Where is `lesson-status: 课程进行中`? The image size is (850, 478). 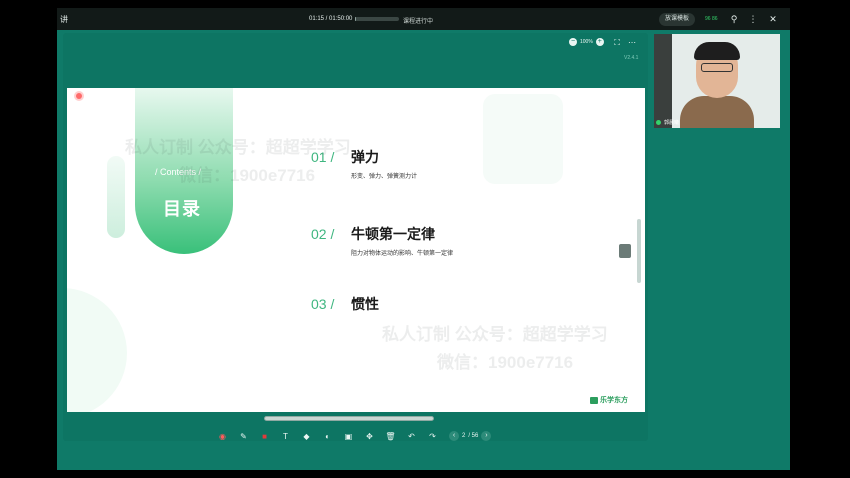
lesson-status: 课程进行中 is located at coordinates (418, 22).